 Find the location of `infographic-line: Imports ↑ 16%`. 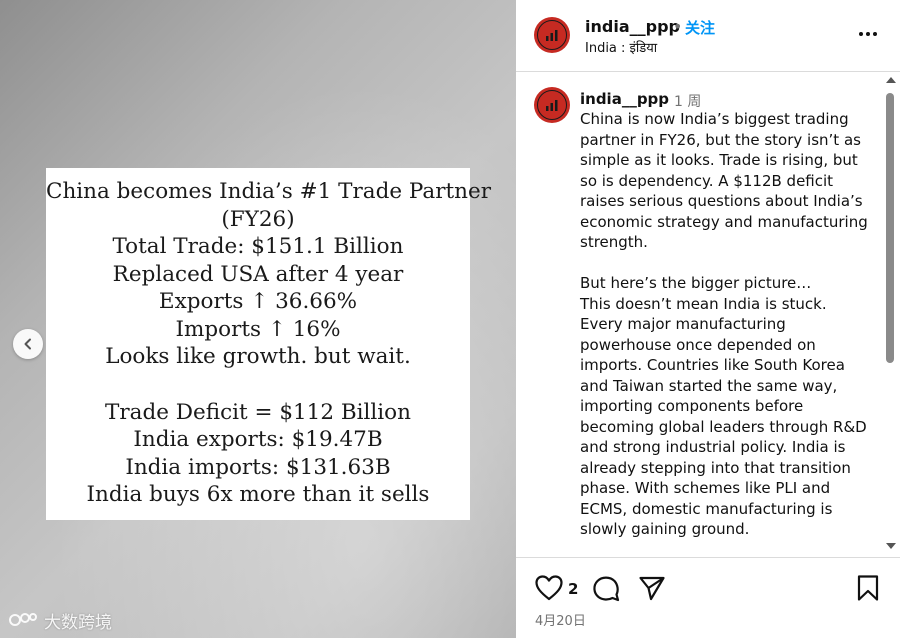

infographic-line: Imports ↑ 16% is located at coordinates (258, 329).